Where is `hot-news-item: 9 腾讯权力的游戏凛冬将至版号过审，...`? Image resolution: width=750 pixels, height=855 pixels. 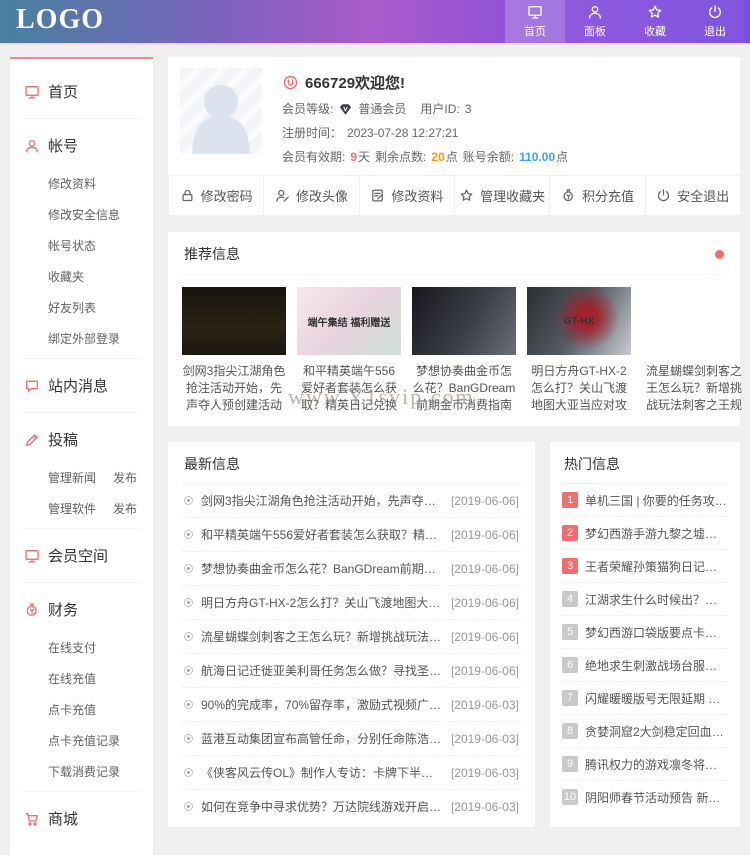 hot-news-item: 9 腾讯权力的游戏凛冬将至版号过审，... is located at coordinates (645, 764).